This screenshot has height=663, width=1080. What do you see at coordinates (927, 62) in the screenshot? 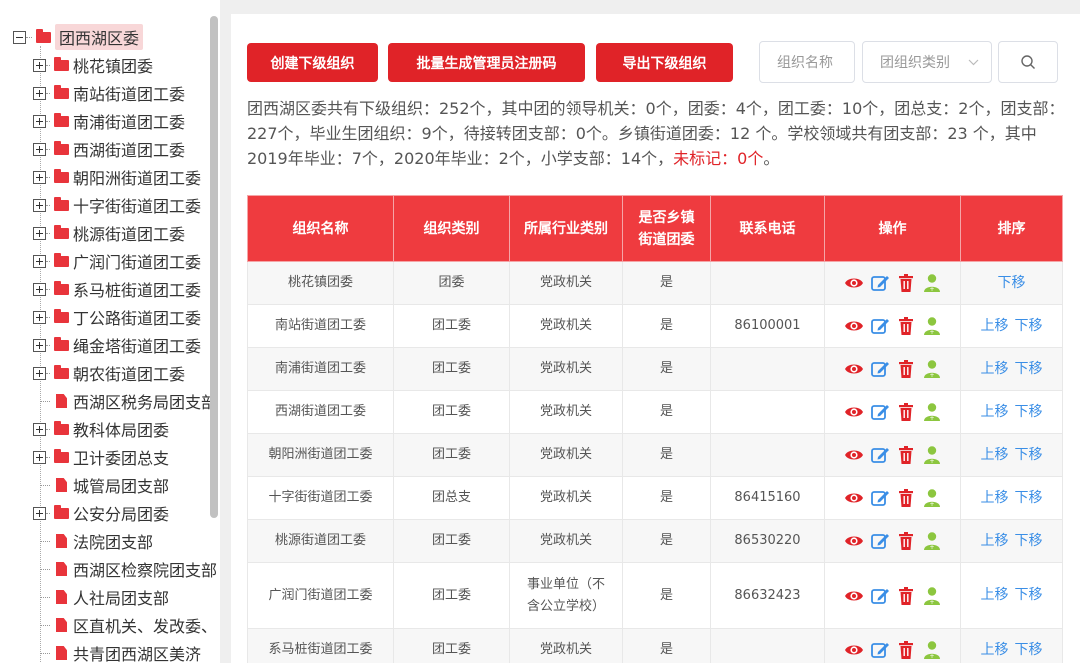
I see `org-type-select: 团组织类别` at bounding box center [927, 62].